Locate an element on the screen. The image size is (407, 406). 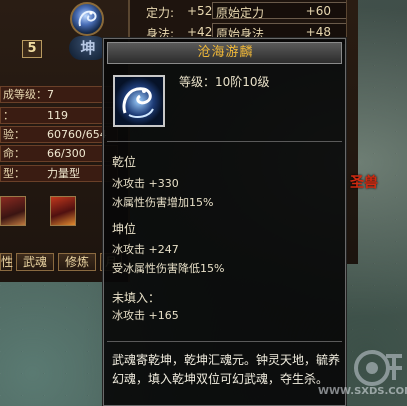
attr-base-label: 原始定力 is located at coordinates (240, 13).